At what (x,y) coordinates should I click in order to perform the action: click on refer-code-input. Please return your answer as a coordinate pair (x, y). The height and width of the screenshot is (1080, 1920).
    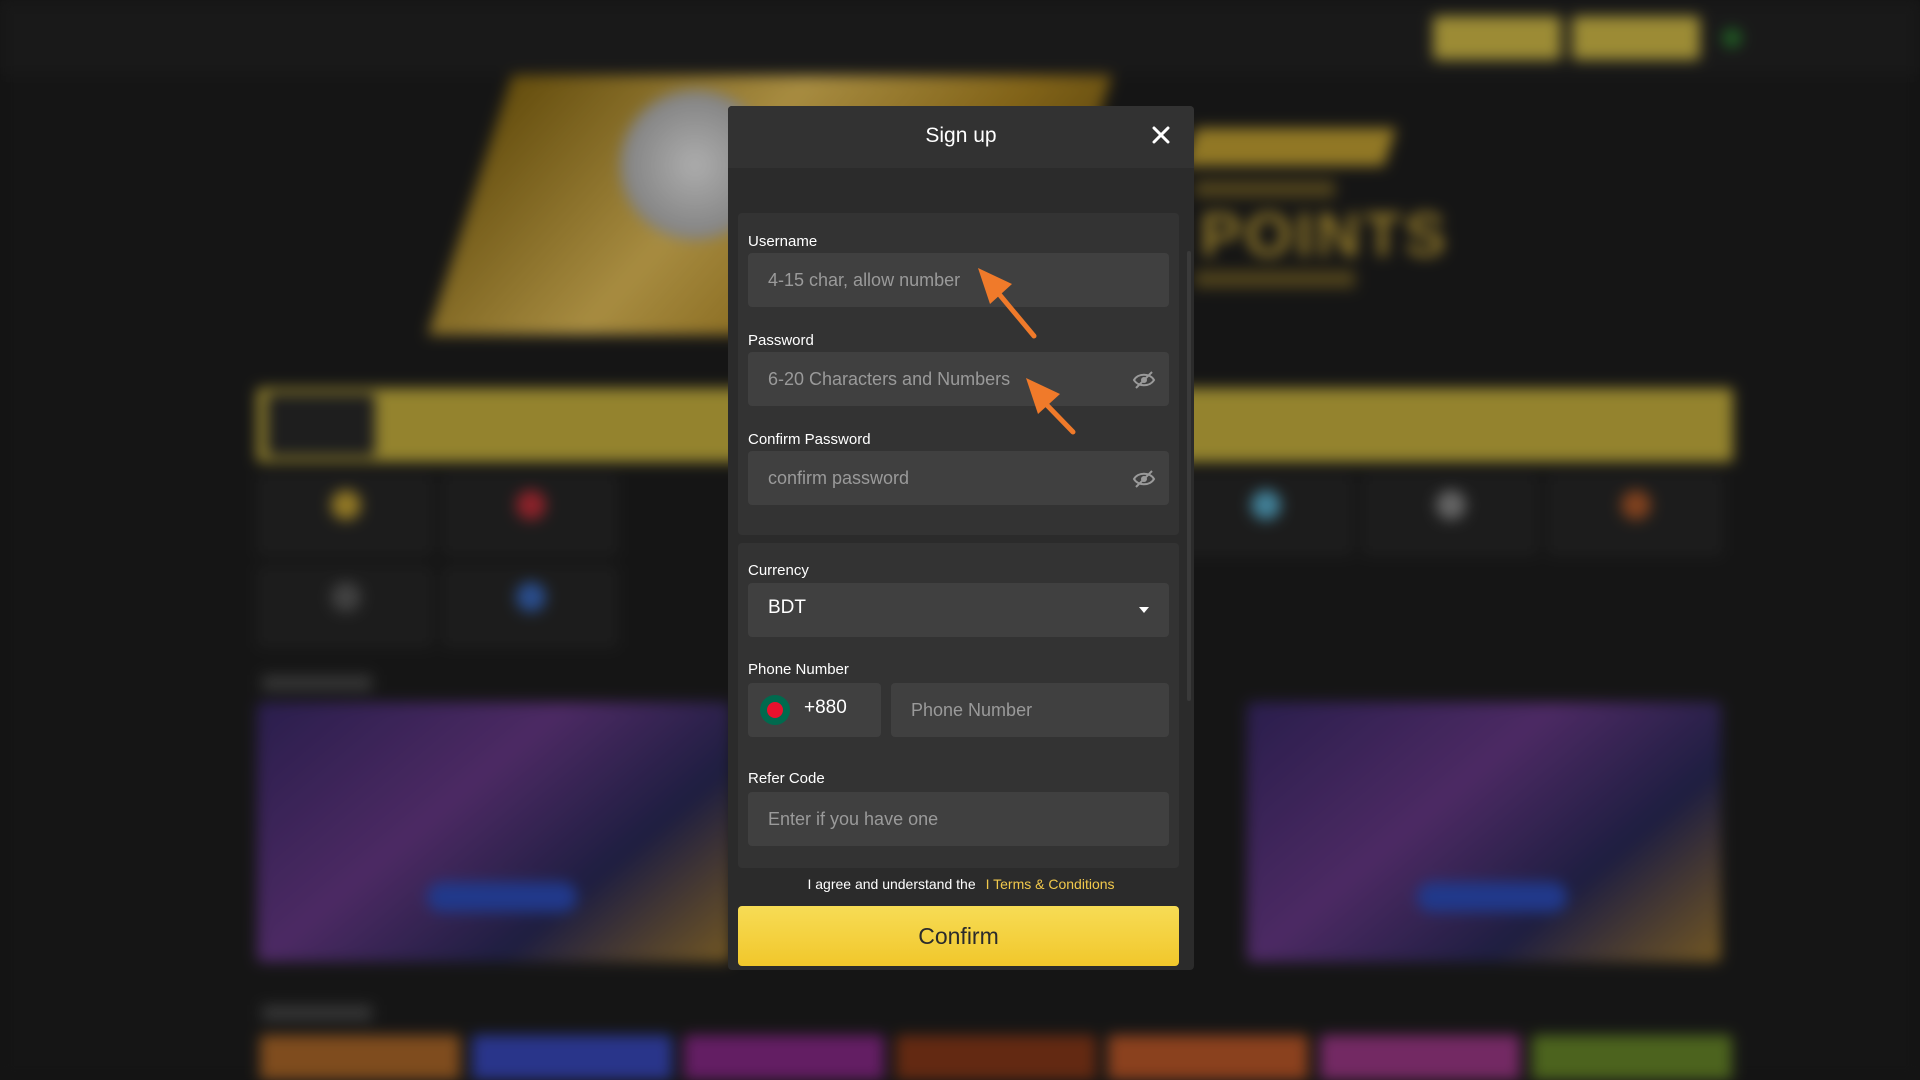
    Looking at the image, I should click on (958, 819).